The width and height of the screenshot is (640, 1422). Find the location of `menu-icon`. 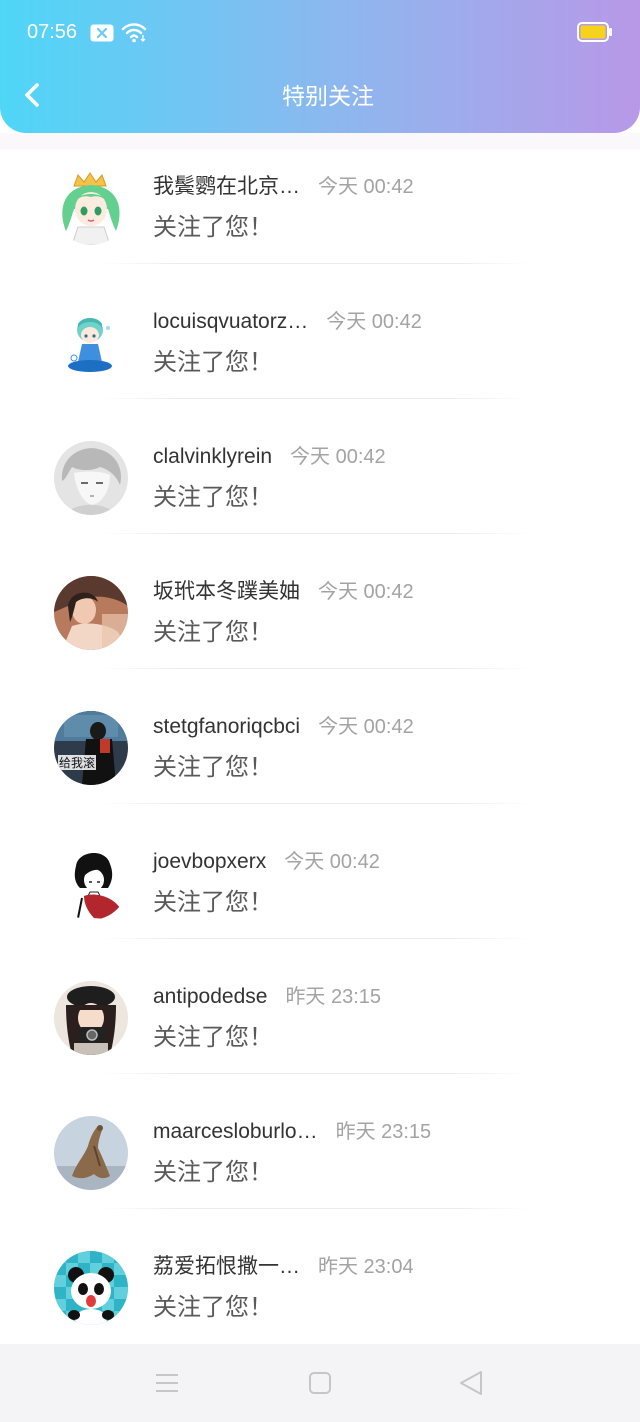

menu-icon is located at coordinates (167, 1383).